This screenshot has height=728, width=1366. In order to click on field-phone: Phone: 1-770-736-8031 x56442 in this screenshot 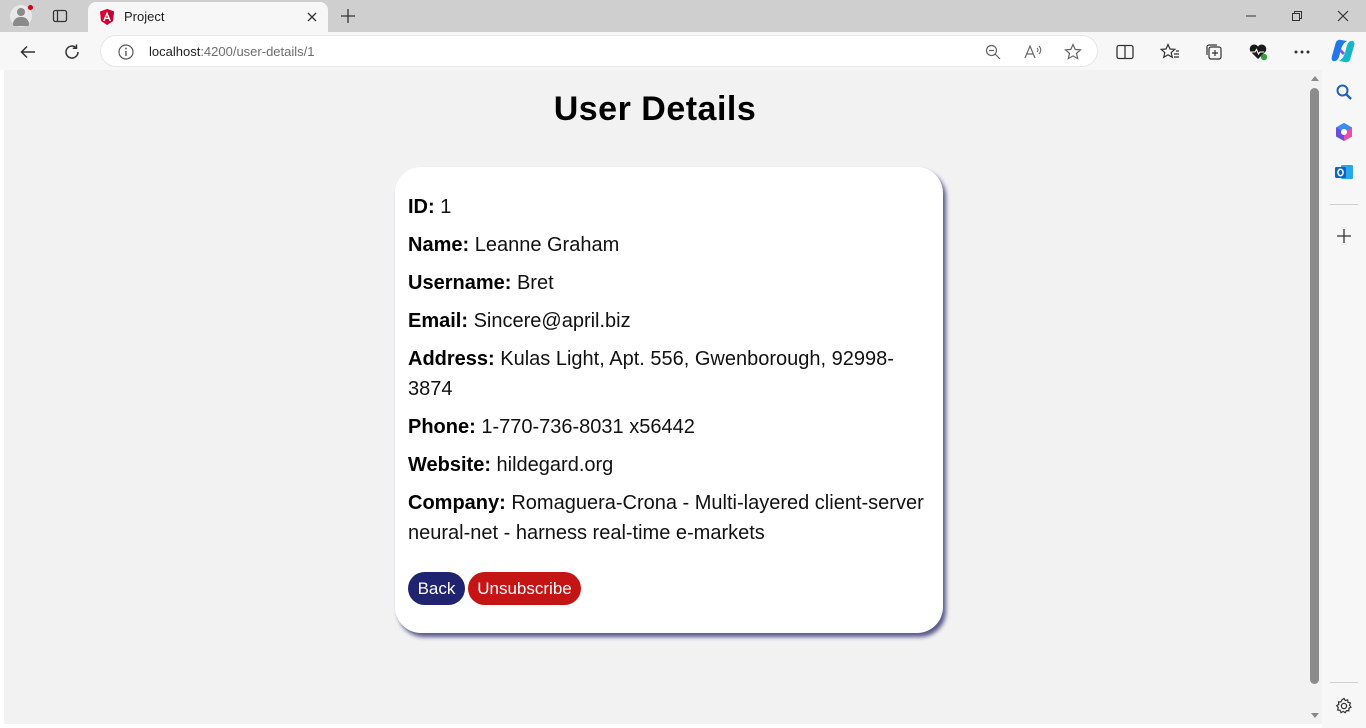, I will do `click(668, 427)`.